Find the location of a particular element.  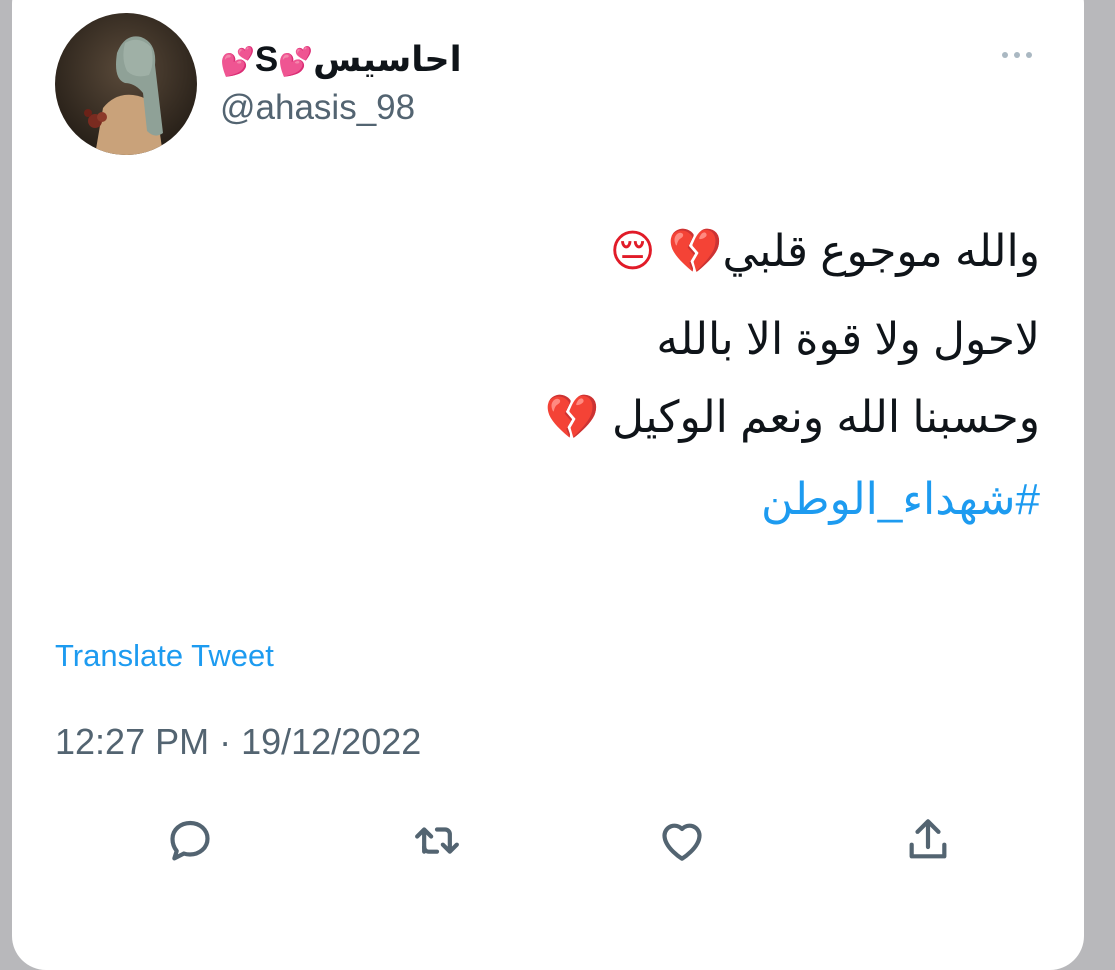

avatar is located at coordinates (126, 84).